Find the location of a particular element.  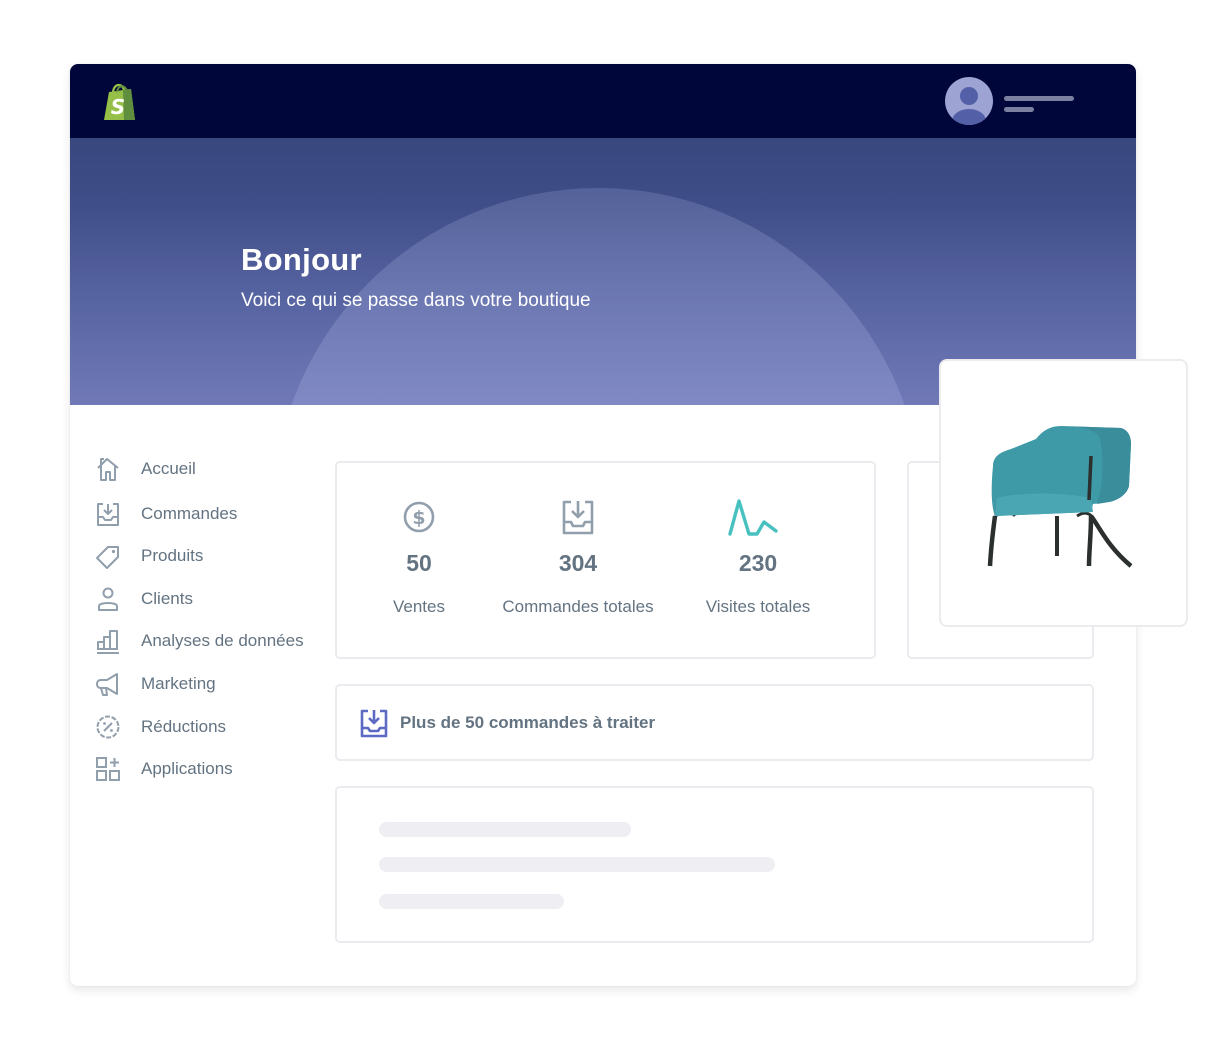

page-title: Bonjour is located at coordinates (301, 259).